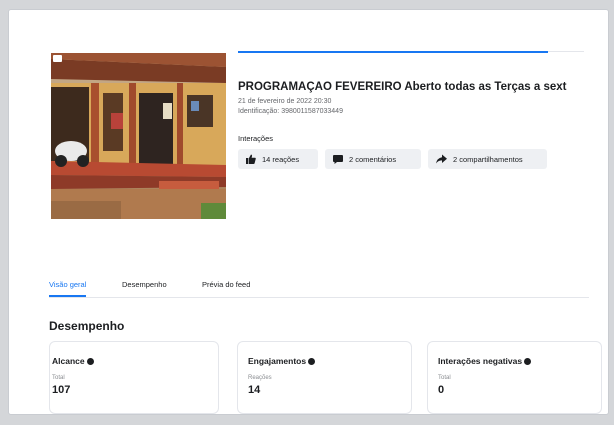 This screenshot has width=614, height=425. Describe the element at coordinates (73, 361) in the screenshot. I see `metric-label: Alcance` at that location.